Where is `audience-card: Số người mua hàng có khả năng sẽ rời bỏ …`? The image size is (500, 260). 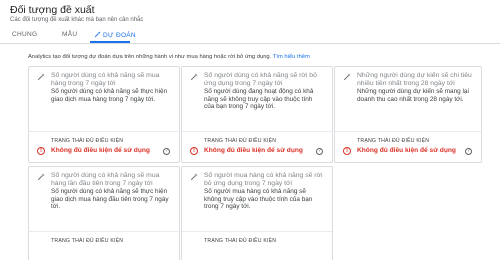 audience-card: Số người mua hàng có khả năng sẽ rời bỏ … is located at coordinates (257, 213).